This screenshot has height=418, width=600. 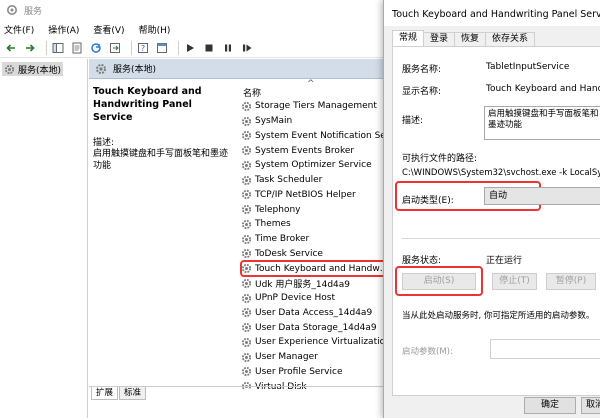 What do you see at coordinates (278, 209) in the screenshot?
I see `service-row-label: Telephony` at bounding box center [278, 209].